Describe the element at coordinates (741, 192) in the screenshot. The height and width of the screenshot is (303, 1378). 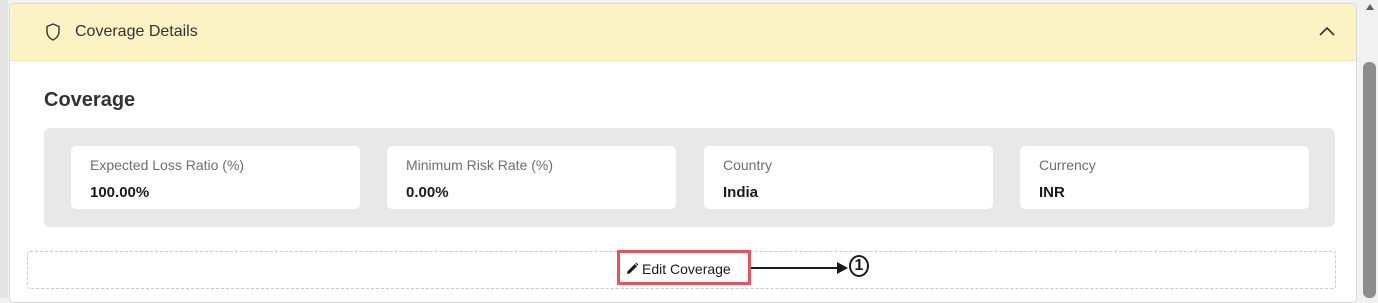
I see `field-value: India` at that location.